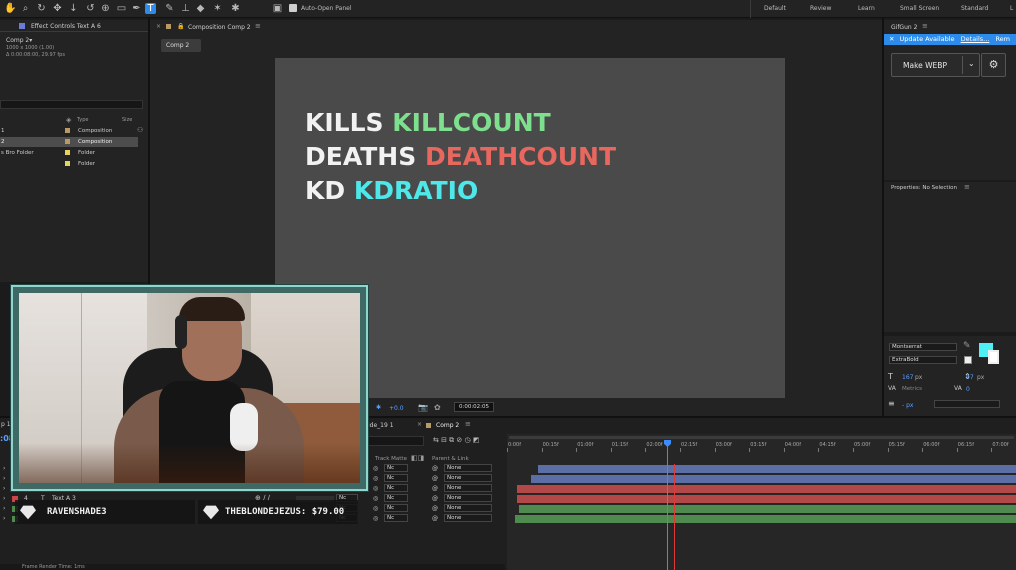 This screenshot has width=1016, height=570. I want to click on brush-tool-icon: ✎, so click(169, 8).